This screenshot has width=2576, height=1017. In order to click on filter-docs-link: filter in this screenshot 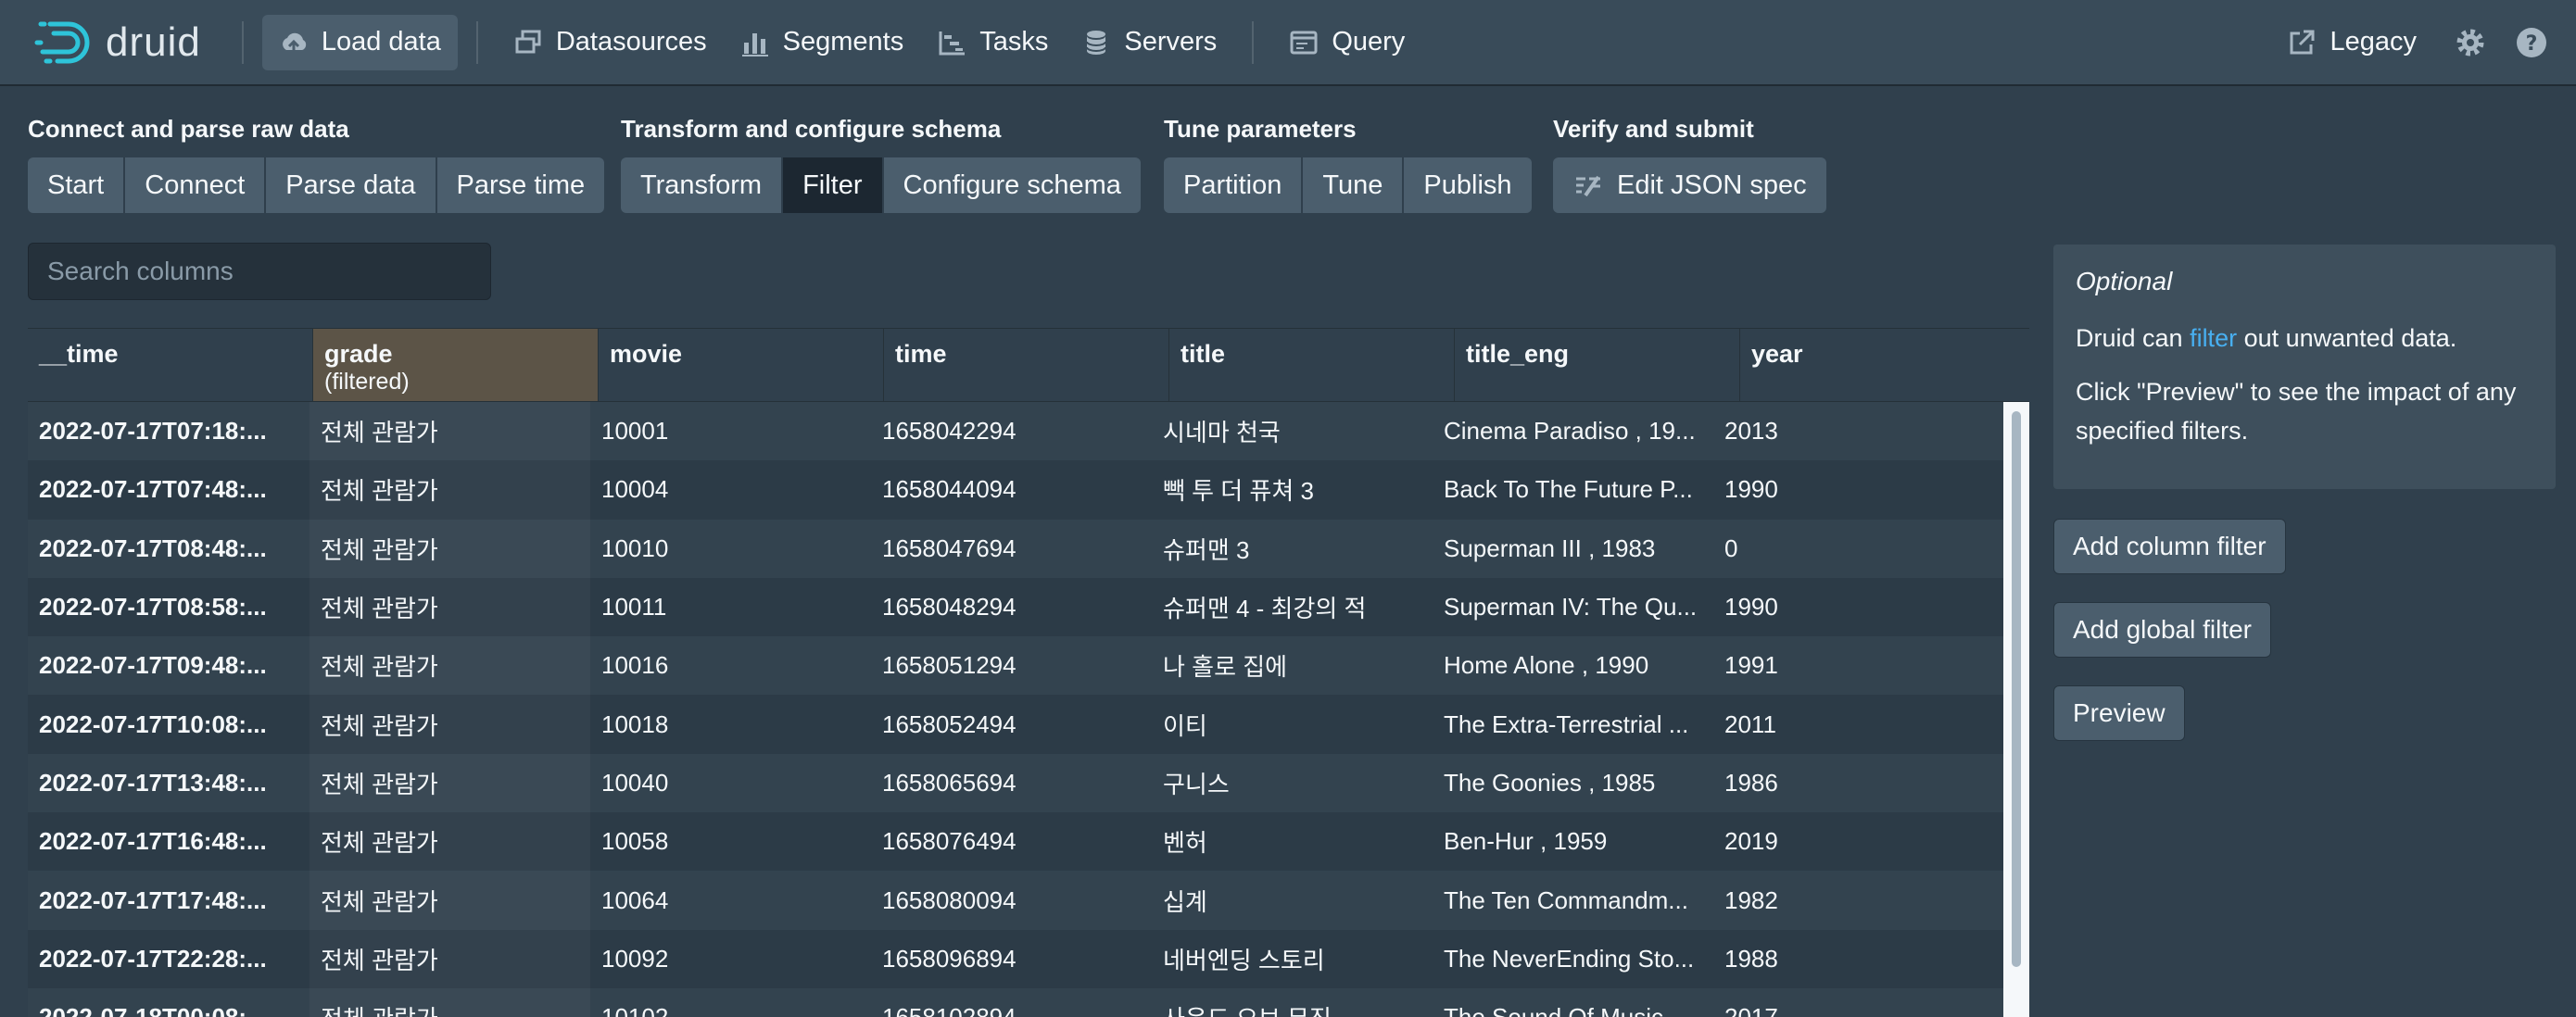, I will do `click(2213, 338)`.